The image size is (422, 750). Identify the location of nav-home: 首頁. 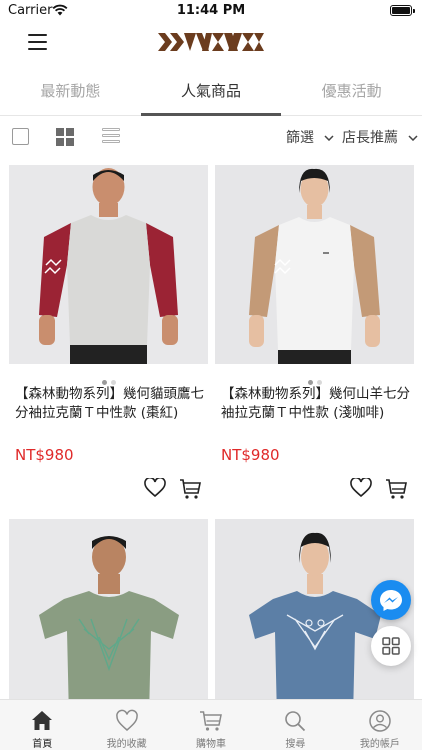
(42, 725).